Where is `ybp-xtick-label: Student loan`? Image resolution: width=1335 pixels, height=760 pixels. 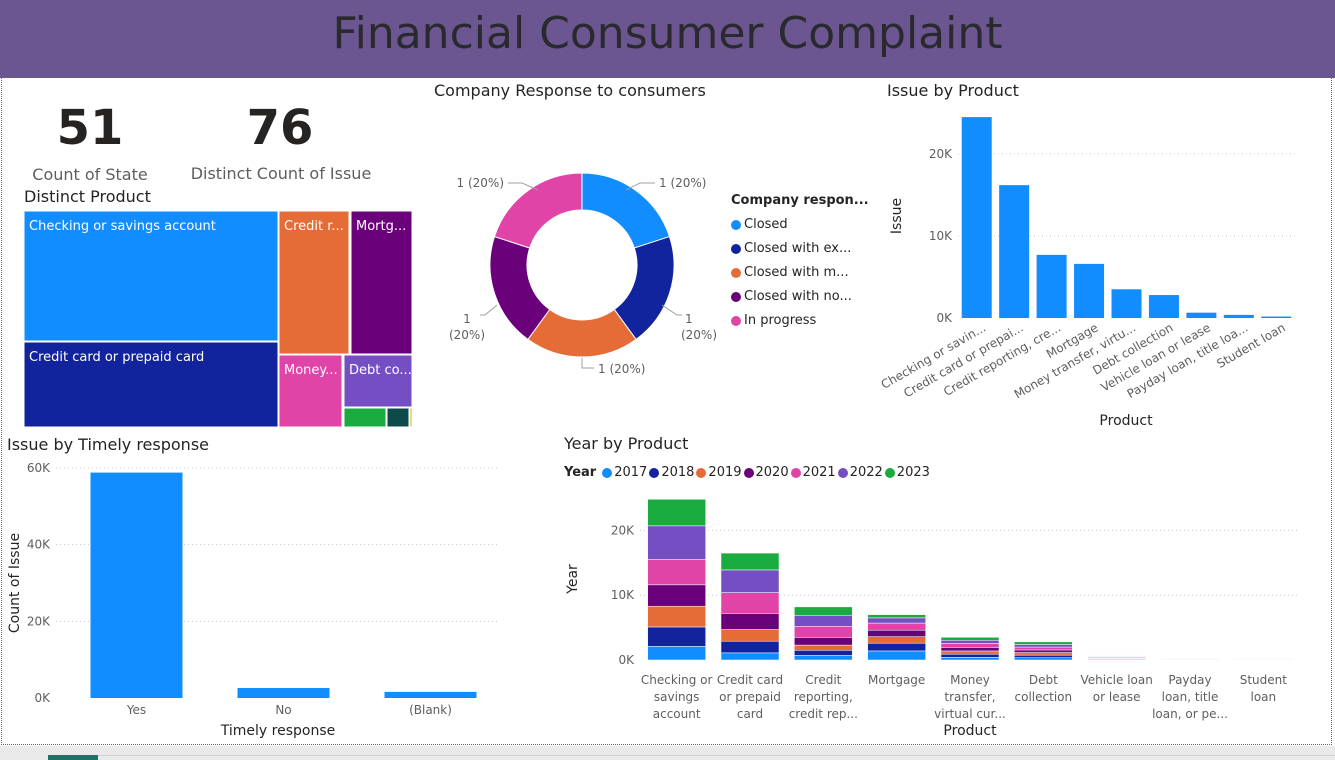
ybp-xtick-label: Student loan is located at coordinates (1264, 688).